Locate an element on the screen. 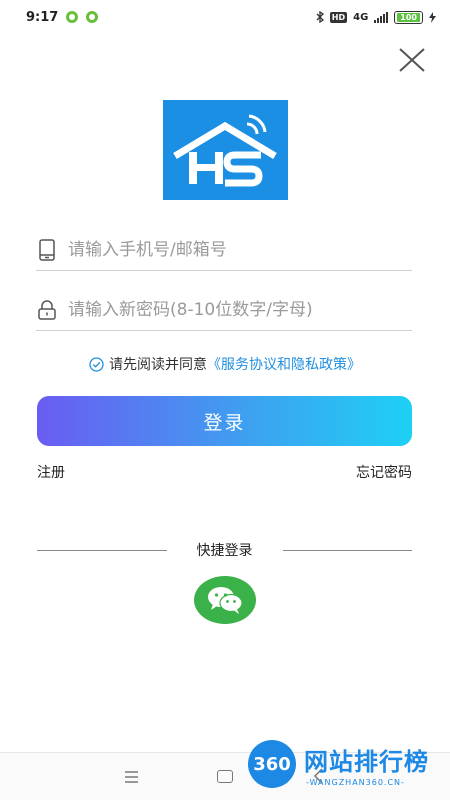 The width and height of the screenshot is (450, 800). quick-login-divider: 快捷登录 is located at coordinates (224, 550).